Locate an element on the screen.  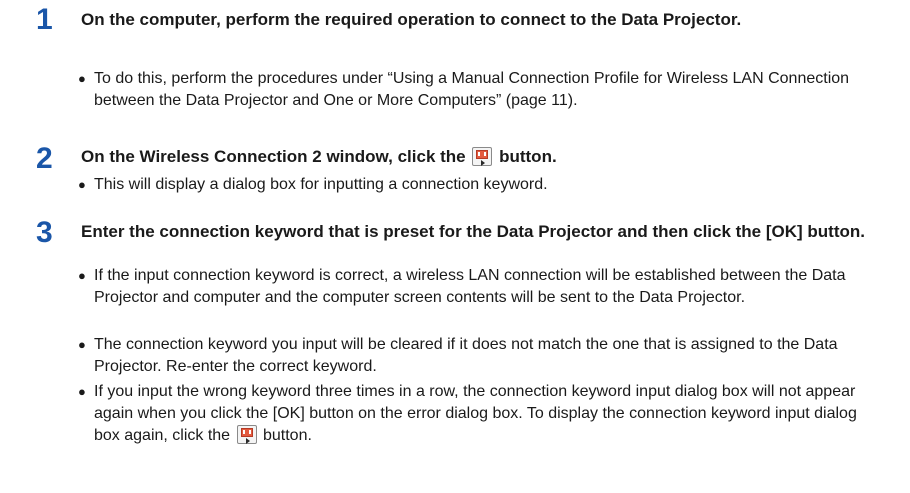
step-number: 3 is located at coordinates (44, 232).